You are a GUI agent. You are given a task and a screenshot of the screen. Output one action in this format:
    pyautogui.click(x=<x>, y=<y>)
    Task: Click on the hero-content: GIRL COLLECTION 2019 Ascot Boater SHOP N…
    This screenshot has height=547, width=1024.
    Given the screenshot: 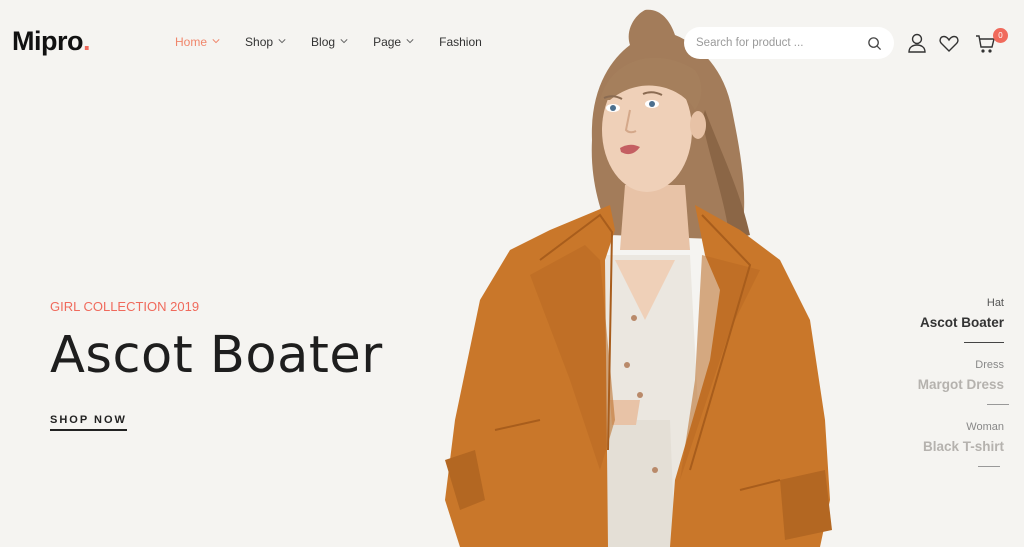 What is the action you would take?
    pyautogui.click(x=216, y=365)
    